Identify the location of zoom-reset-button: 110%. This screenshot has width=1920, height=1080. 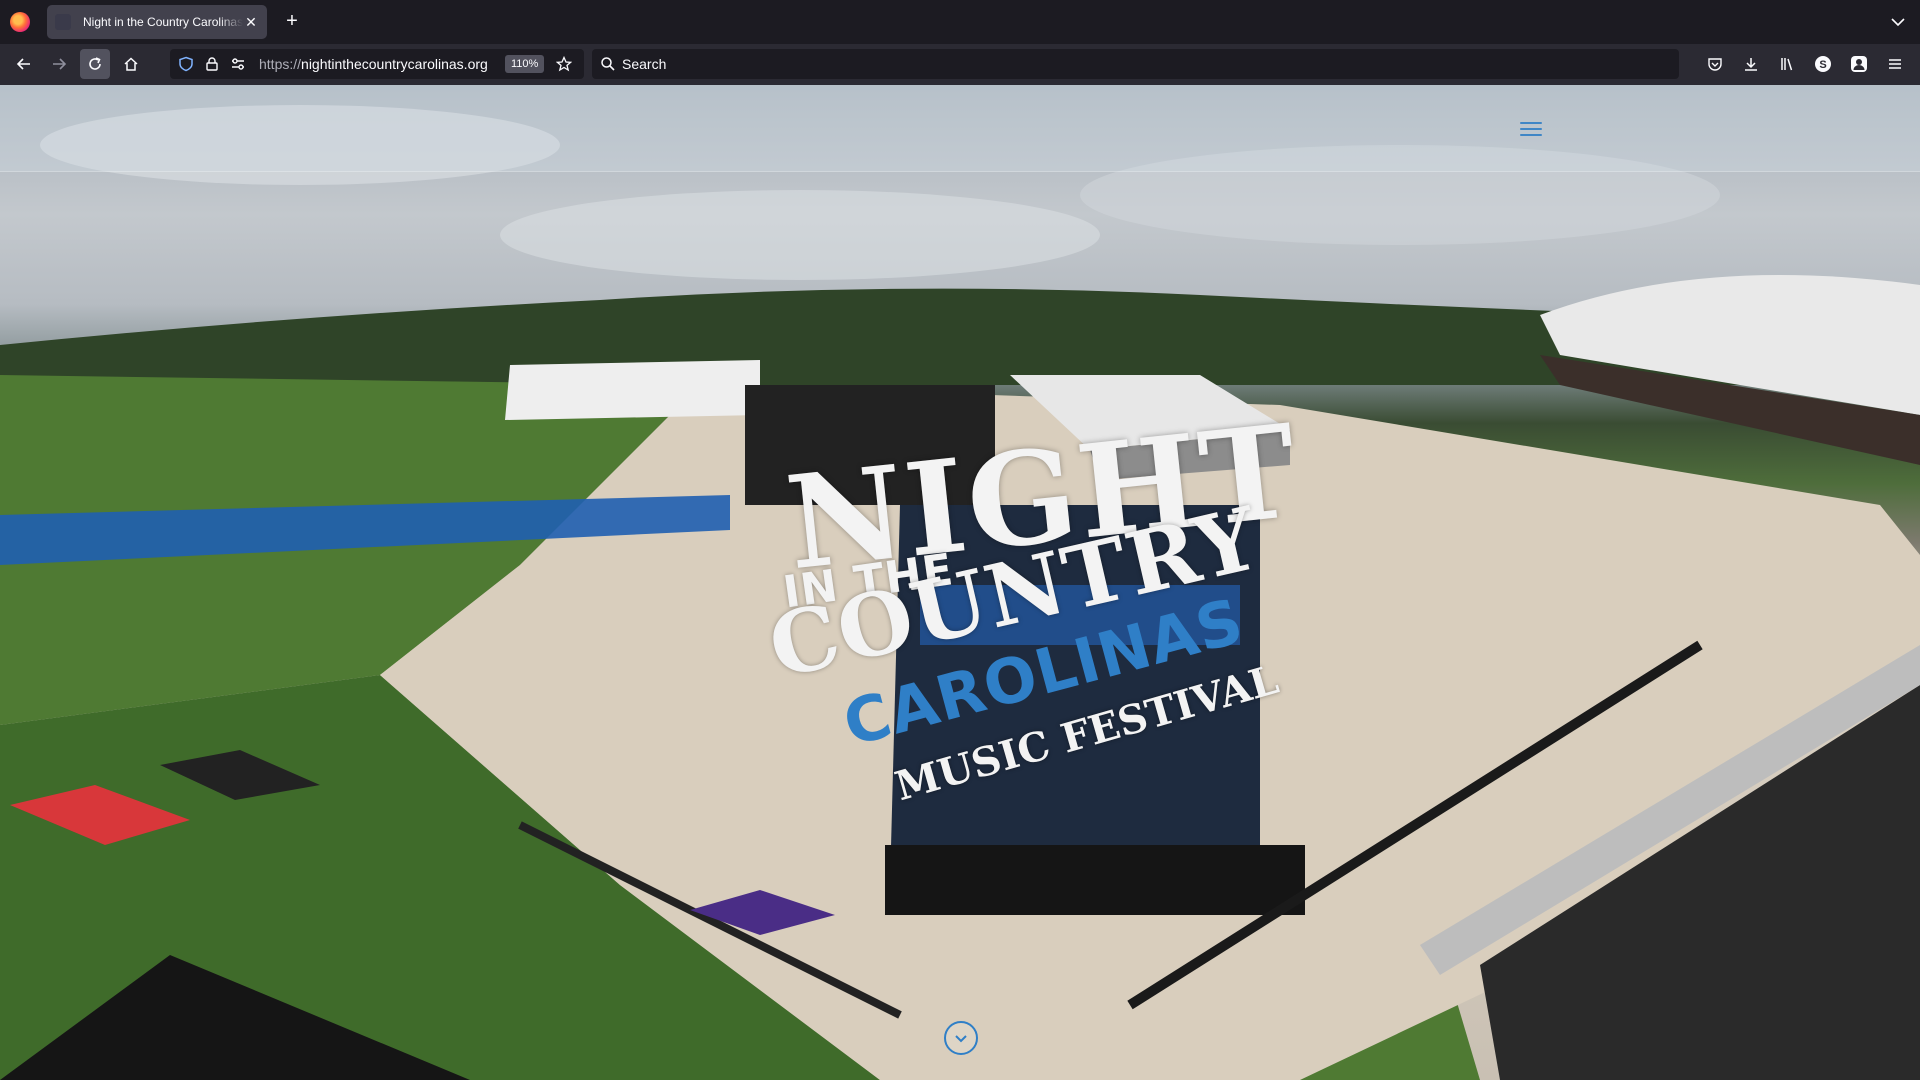
(525, 64).